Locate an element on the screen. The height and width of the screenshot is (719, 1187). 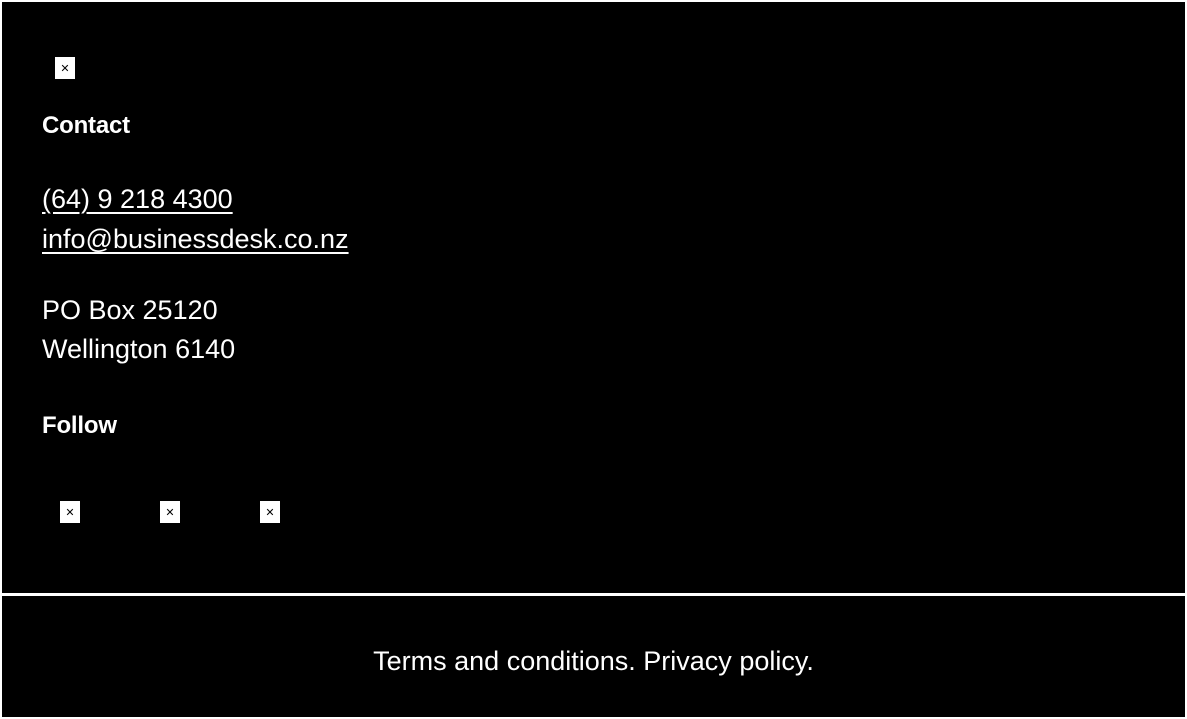
address-line-1: PO Box 25120 is located at coordinates (130, 310).